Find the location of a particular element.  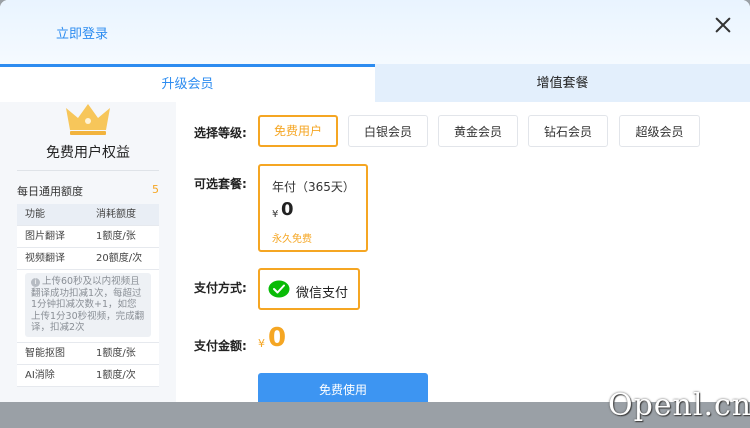

watermark: Openl.cn is located at coordinates (679, 405).